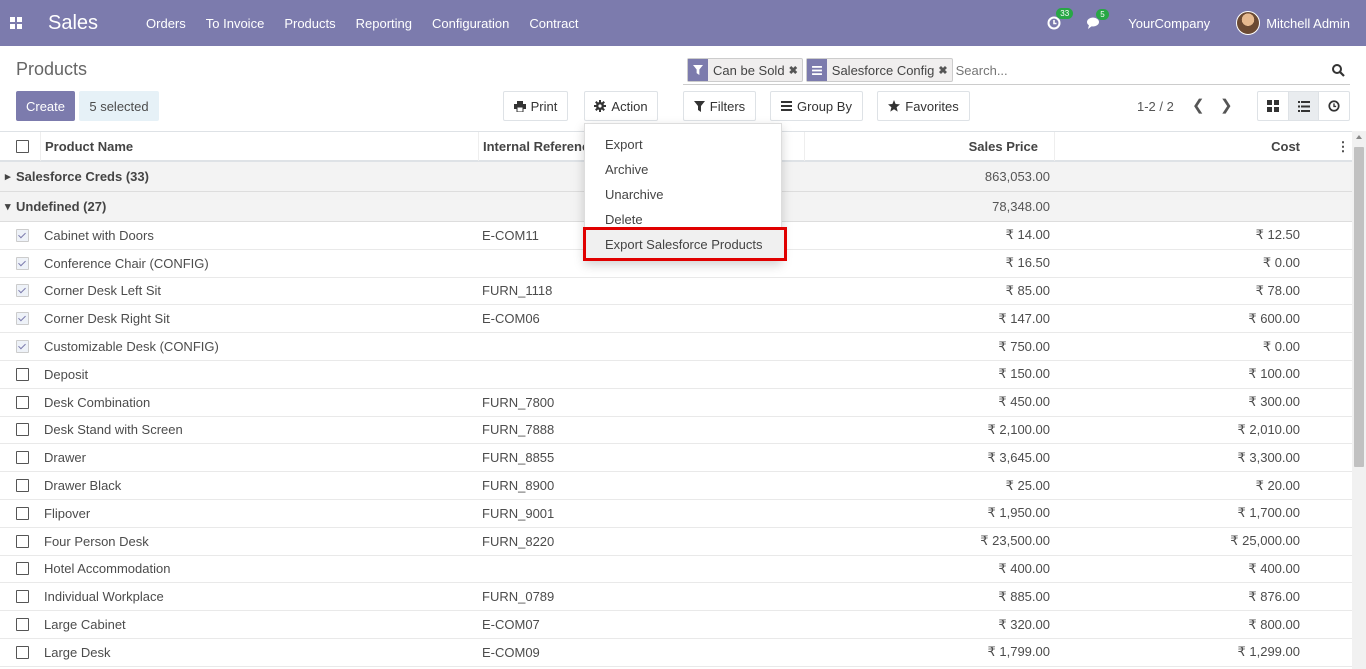 This screenshot has height=669, width=1366. What do you see at coordinates (1304, 106) in the screenshot?
I see `list-view-icon` at bounding box center [1304, 106].